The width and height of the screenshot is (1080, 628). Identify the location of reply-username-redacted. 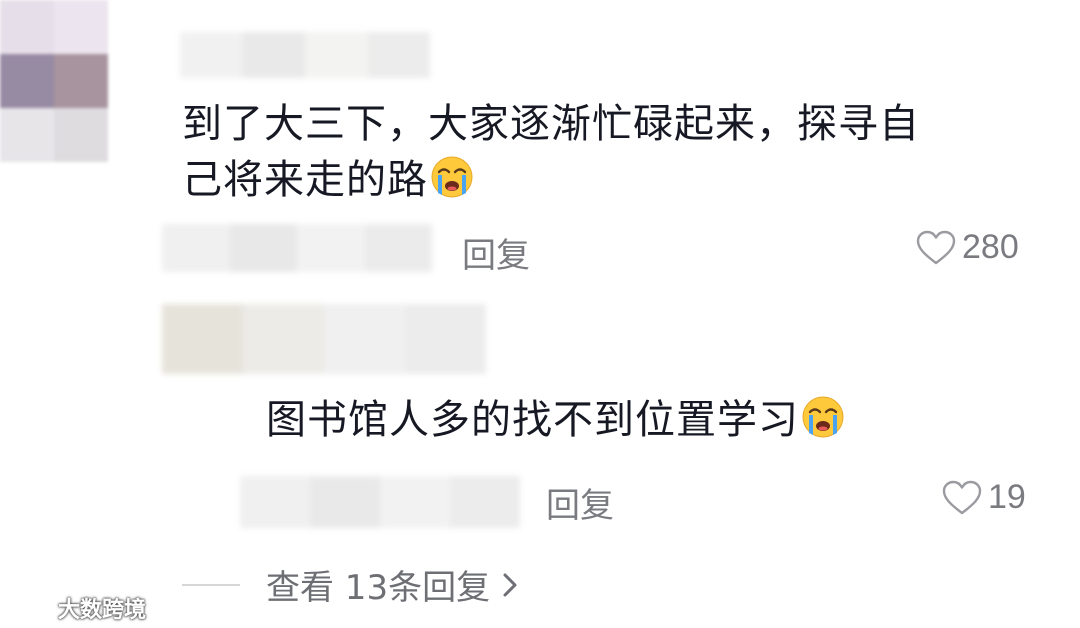
(324, 339).